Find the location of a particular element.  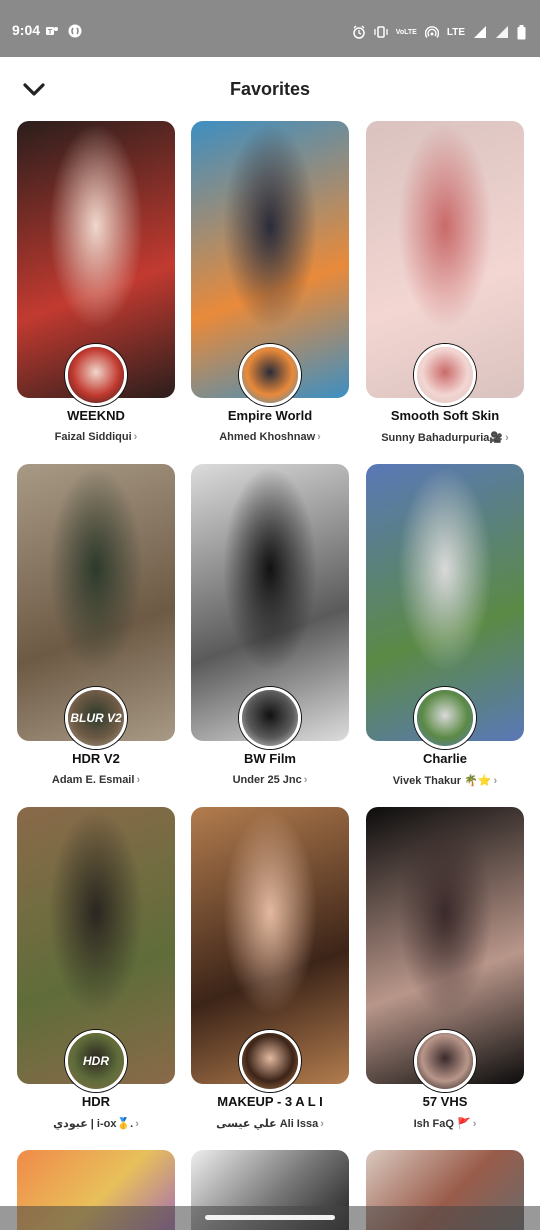

lens-name: BW Film is located at coordinates (270, 758).